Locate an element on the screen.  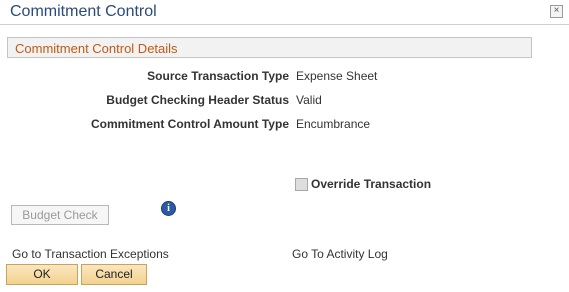
close-icon: × is located at coordinates (556, 11).